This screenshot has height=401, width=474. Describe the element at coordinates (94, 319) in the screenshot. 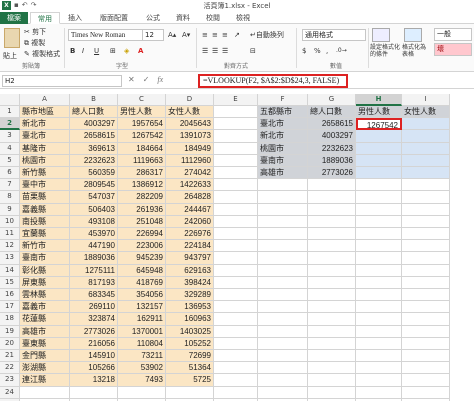

I see `table-cell: 323874` at that location.